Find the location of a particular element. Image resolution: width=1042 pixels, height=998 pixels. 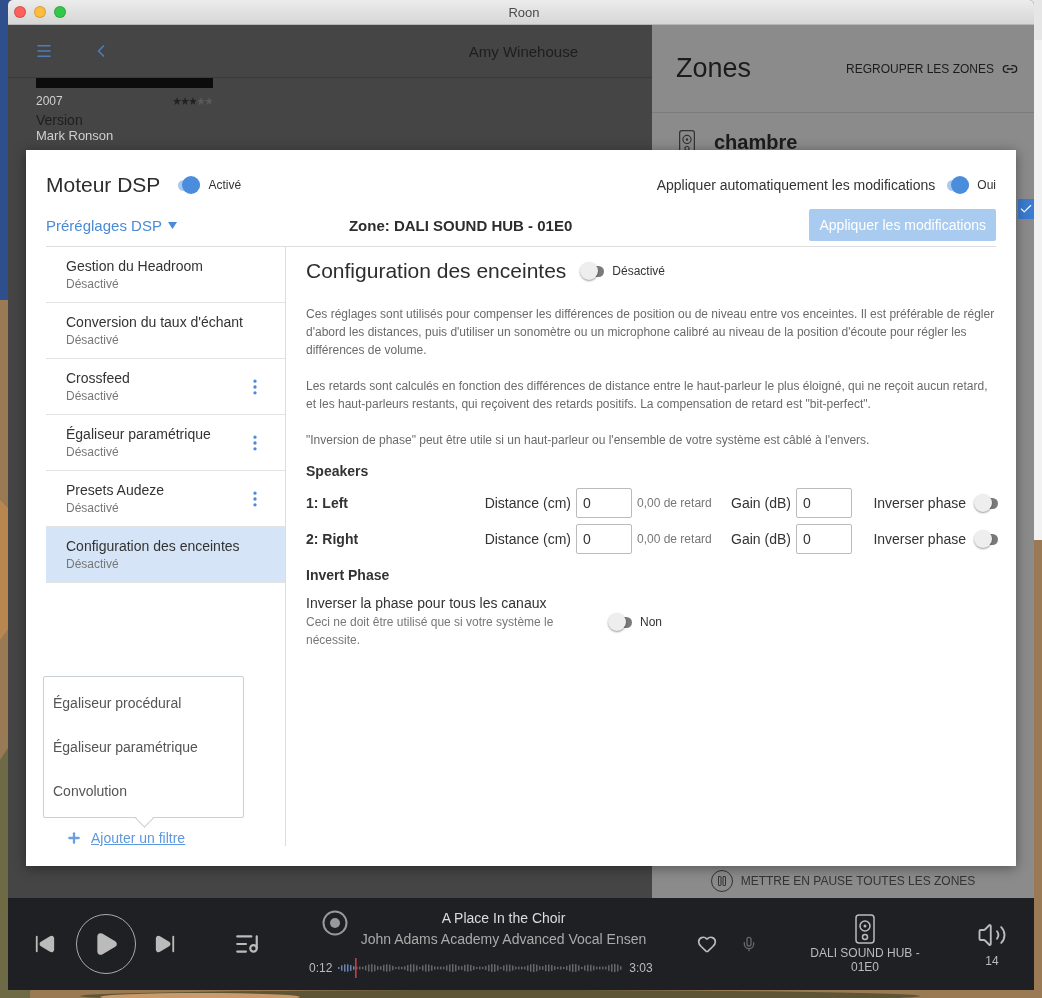

description: "Inversion de phase" peut être utile si un haut-parleur ou l'ensemble de votre système est câblé à l'envers. is located at coordinates (588, 440).